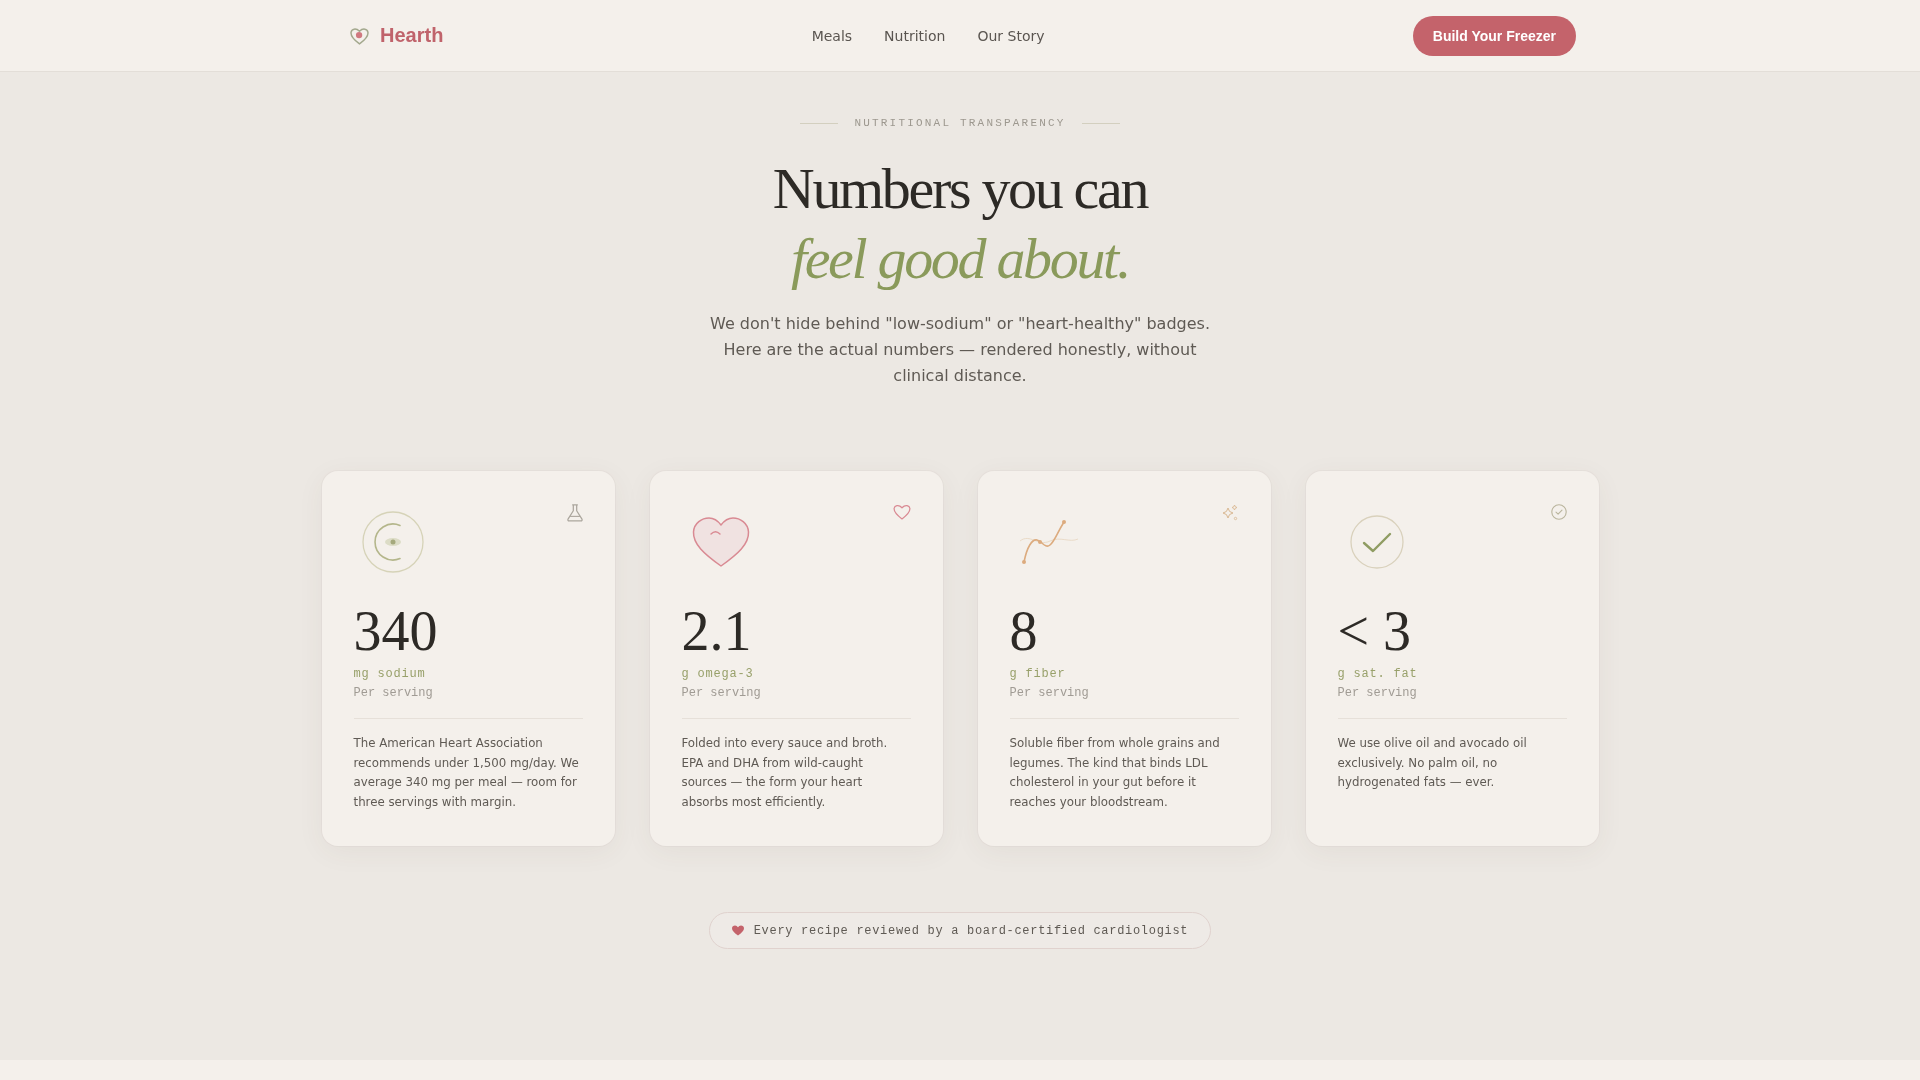 The width and height of the screenshot is (1920, 1080). Describe the element at coordinates (1023, 631) in the screenshot. I see `stat-value: 8` at that location.